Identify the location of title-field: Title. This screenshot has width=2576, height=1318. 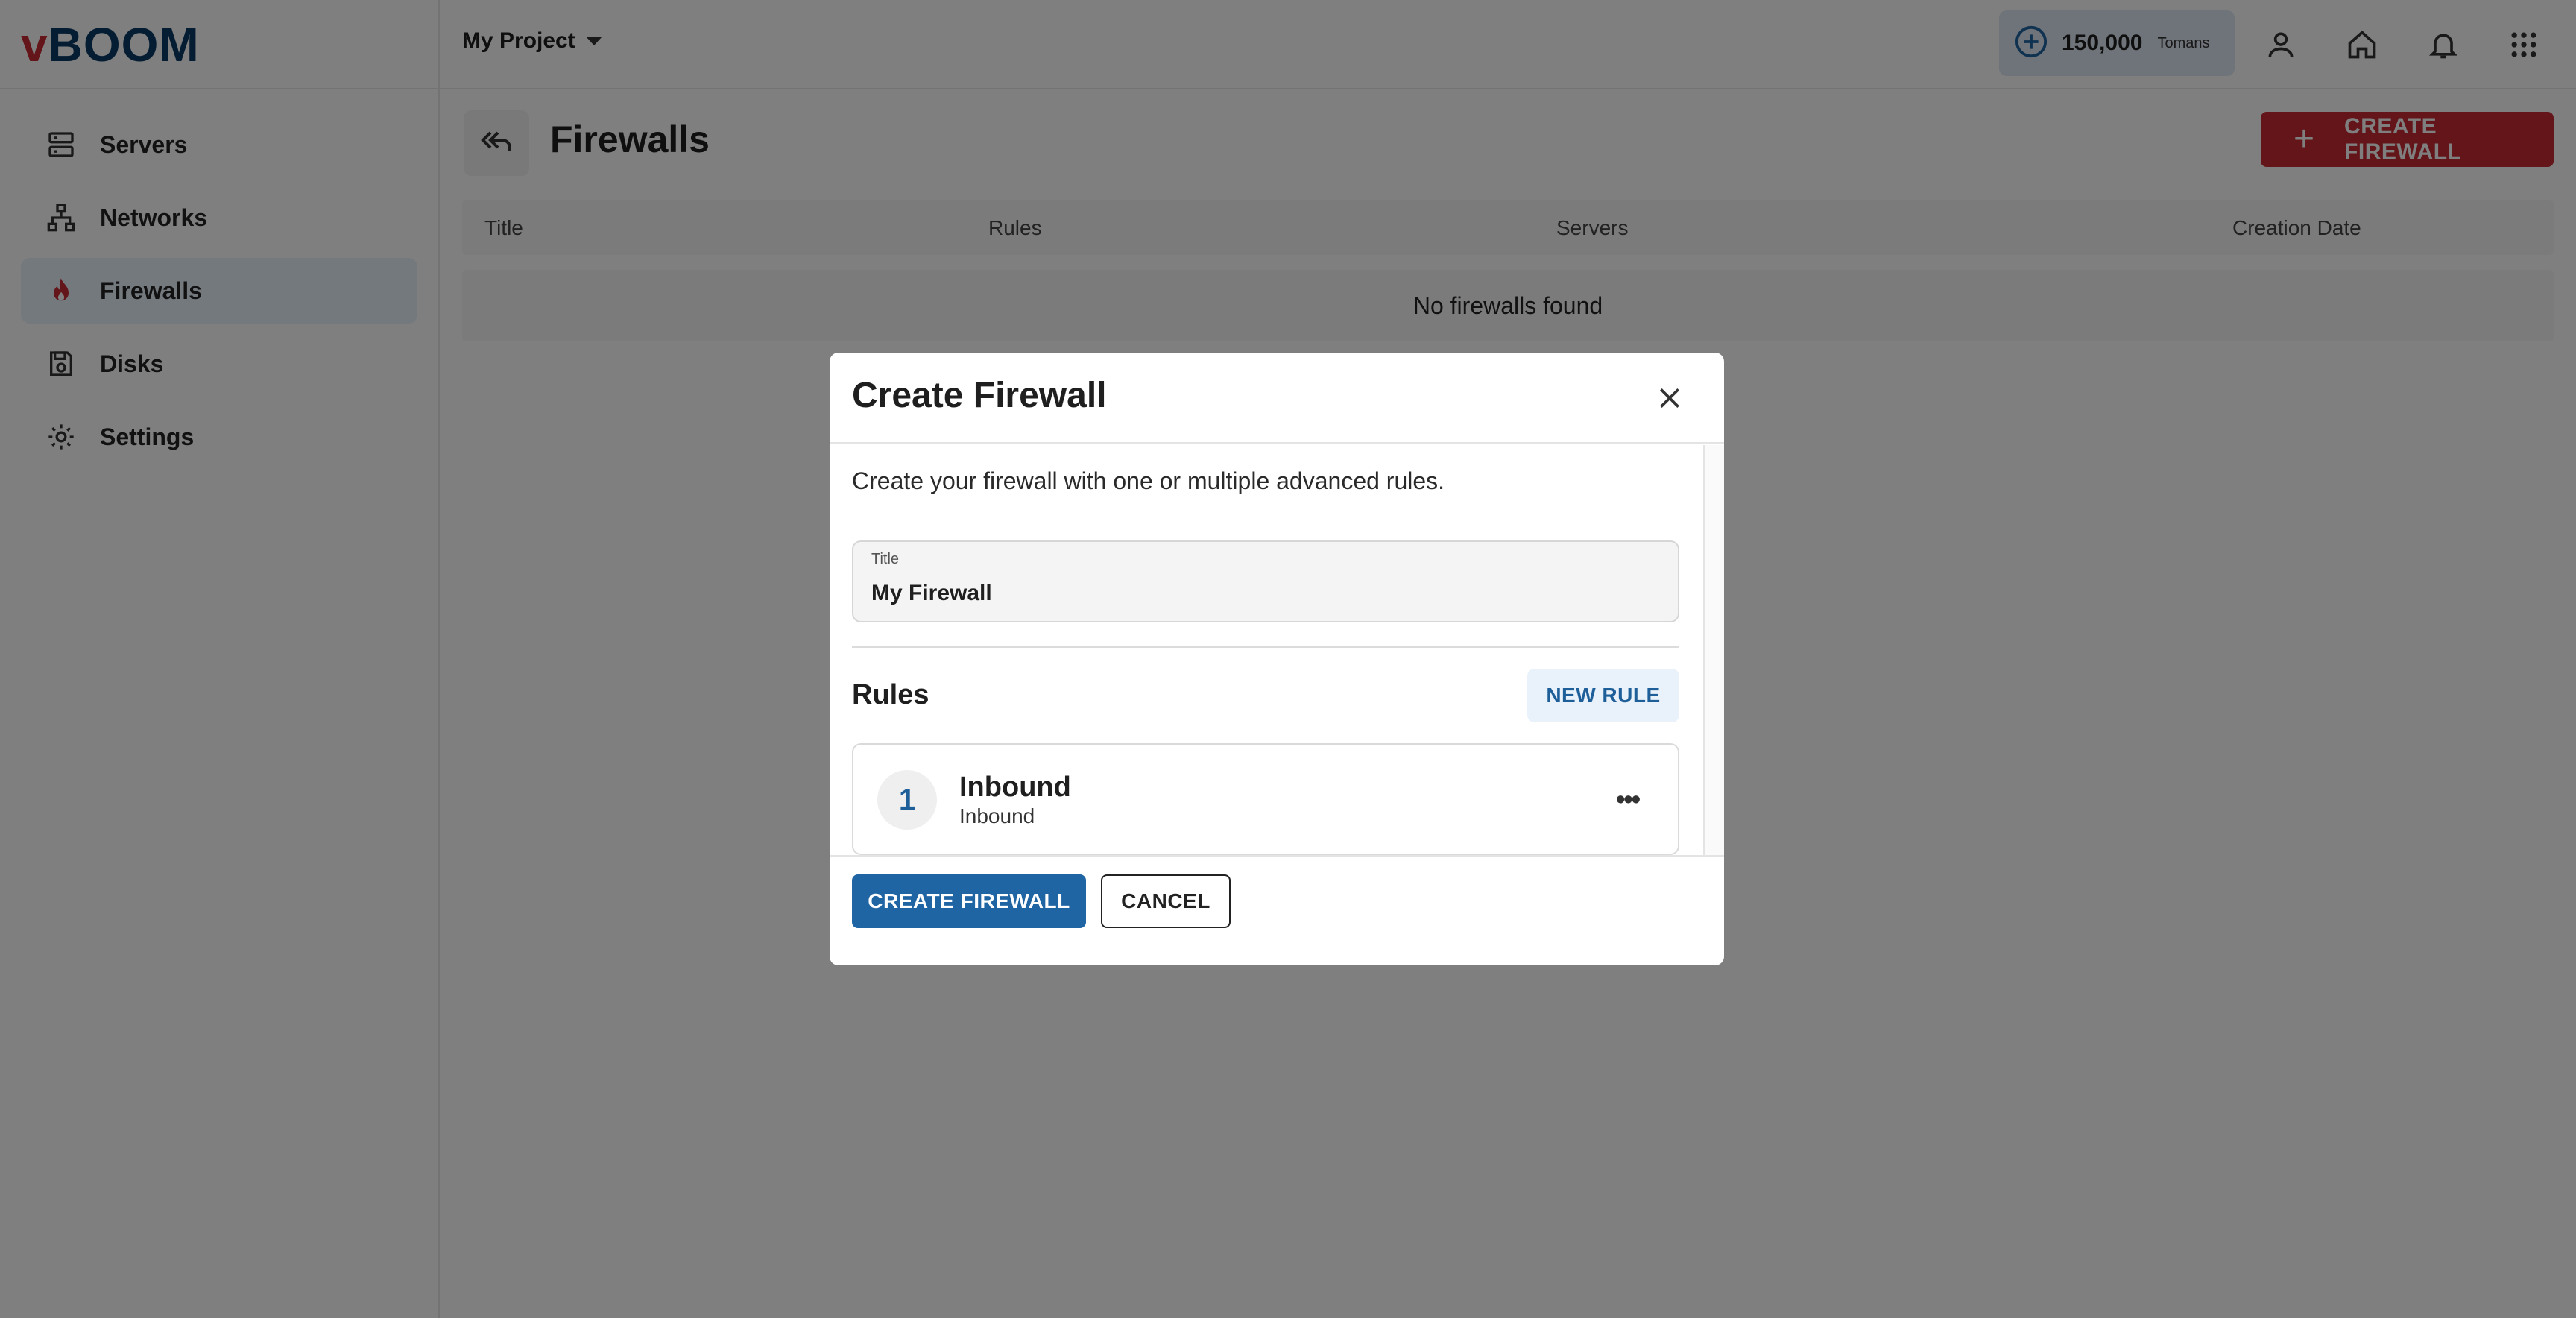
(1265, 581).